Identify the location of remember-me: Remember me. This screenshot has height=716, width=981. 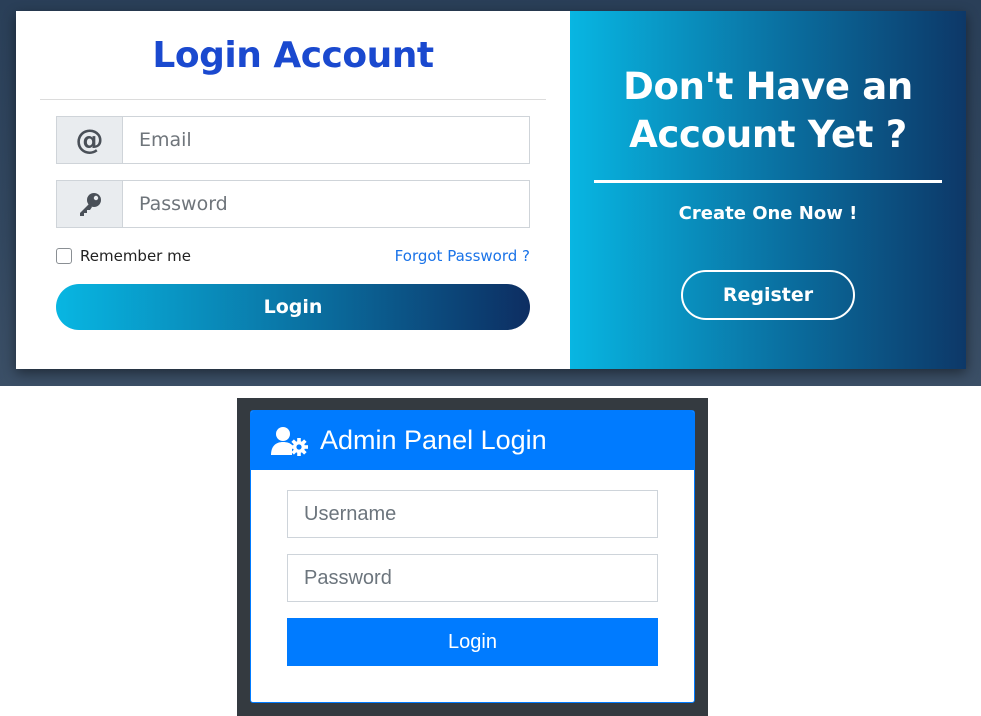
(123, 256).